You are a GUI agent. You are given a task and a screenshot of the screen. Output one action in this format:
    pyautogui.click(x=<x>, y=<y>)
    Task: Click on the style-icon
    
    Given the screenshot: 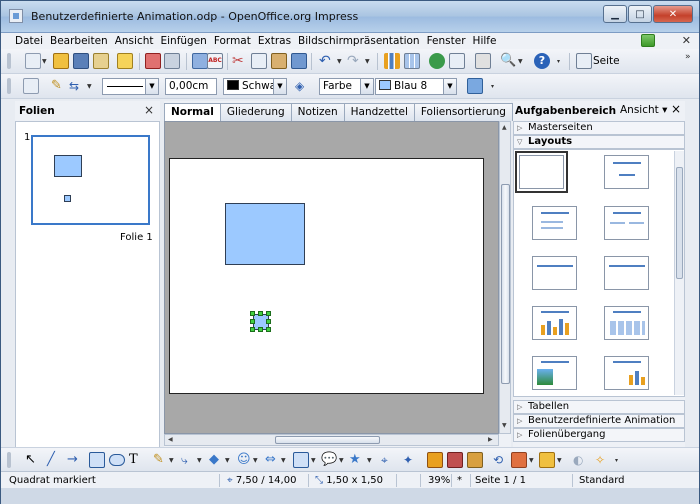 What is the action you would take?
    pyautogui.click(x=31, y=86)
    